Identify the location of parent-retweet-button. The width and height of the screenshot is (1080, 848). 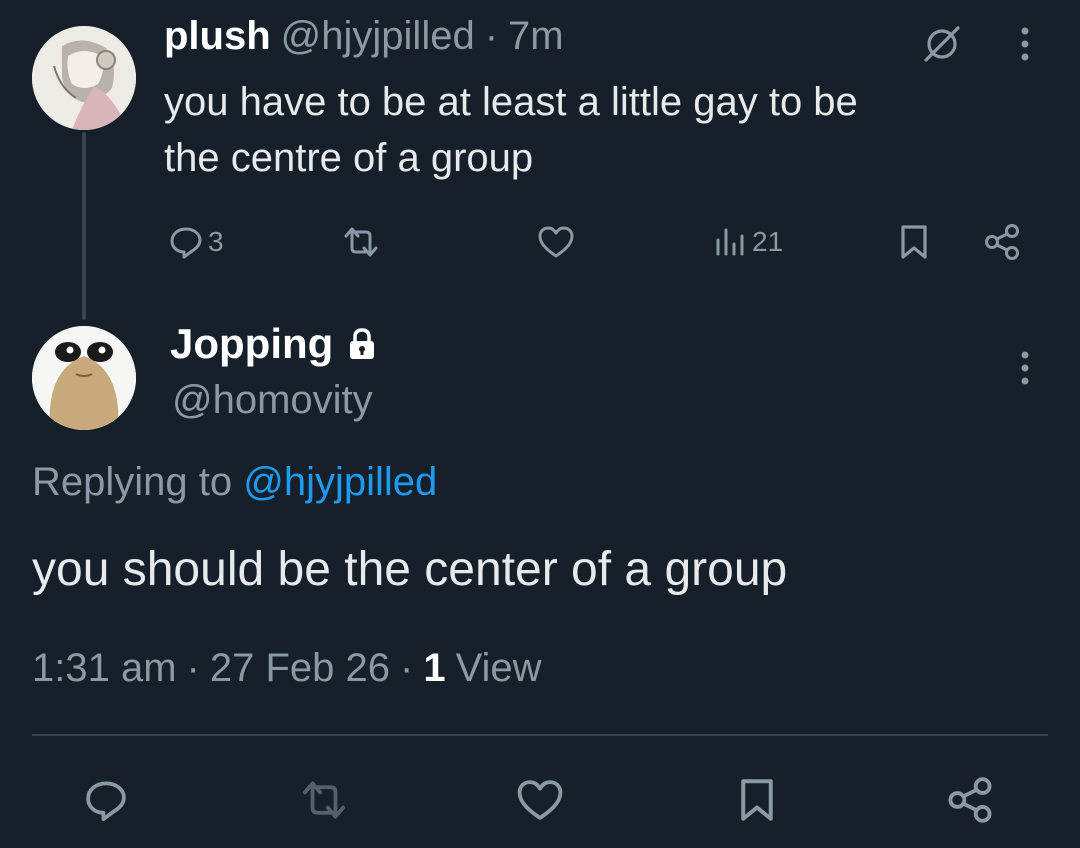
(361, 242).